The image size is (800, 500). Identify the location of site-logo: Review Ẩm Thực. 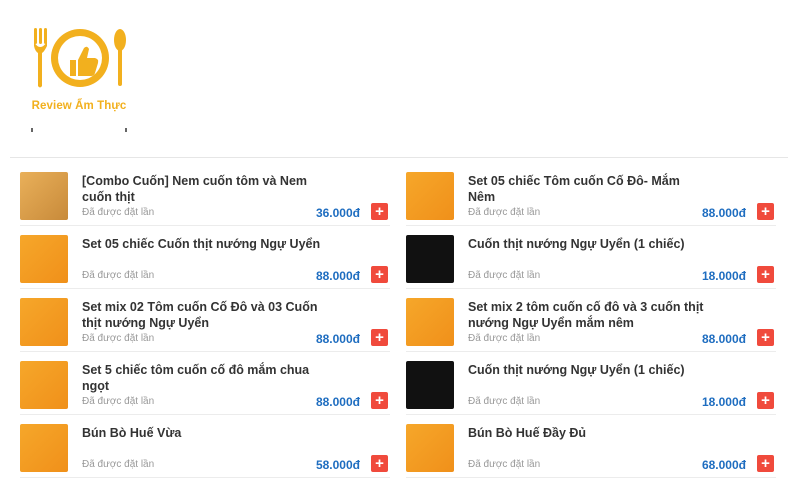
(79, 72).